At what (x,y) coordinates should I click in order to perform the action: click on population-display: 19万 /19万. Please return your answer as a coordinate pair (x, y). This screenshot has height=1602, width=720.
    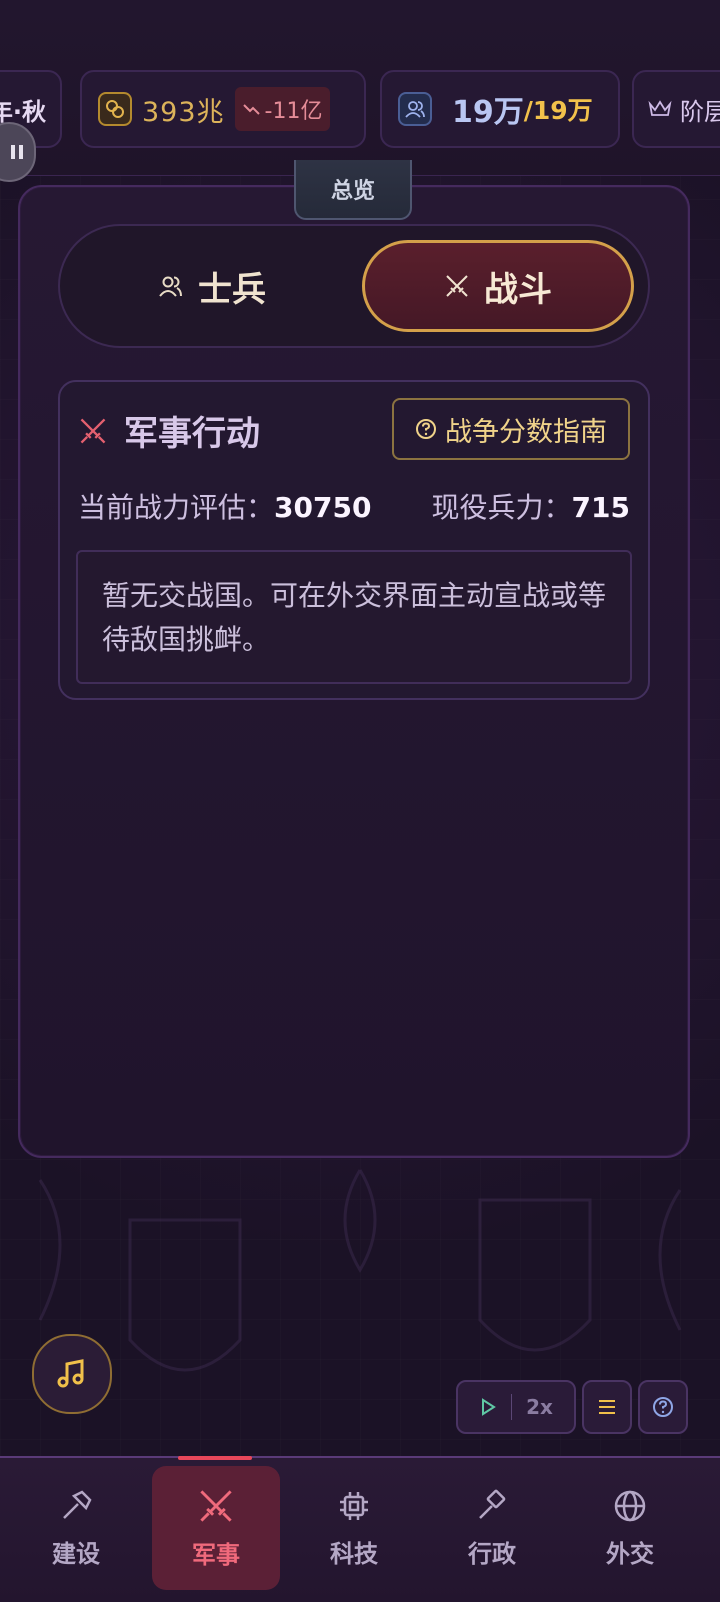
    Looking at the image, I should click on (500, 109).